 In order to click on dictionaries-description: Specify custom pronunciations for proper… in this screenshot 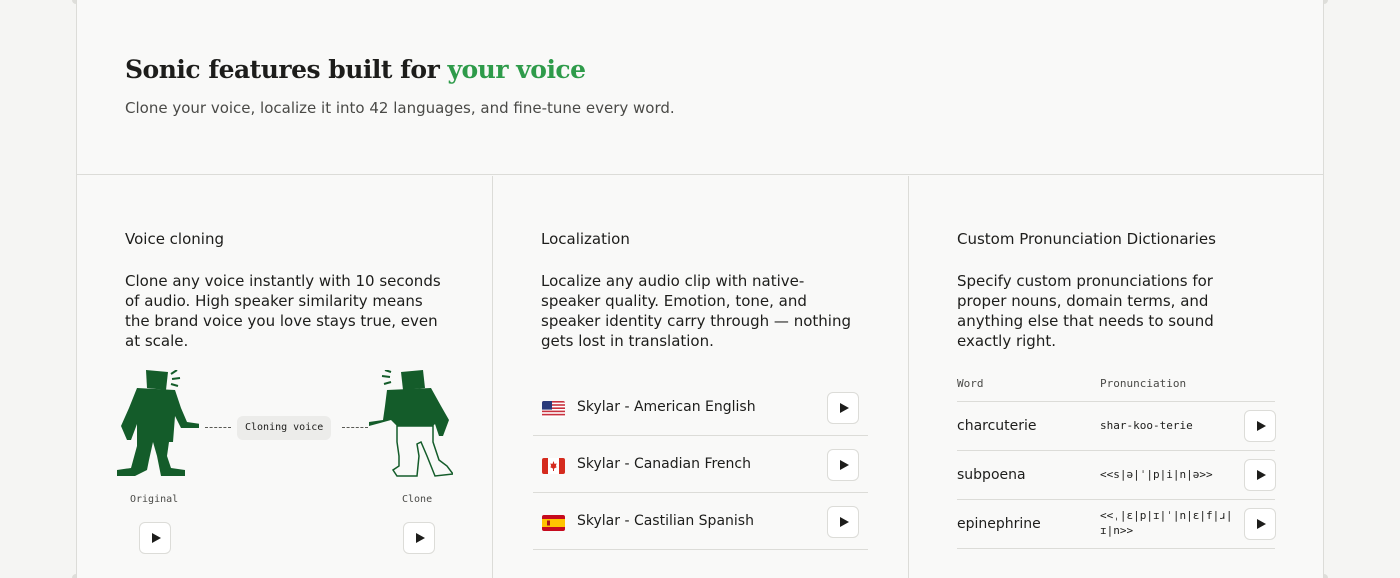, I will do `click(1085, 311)`.